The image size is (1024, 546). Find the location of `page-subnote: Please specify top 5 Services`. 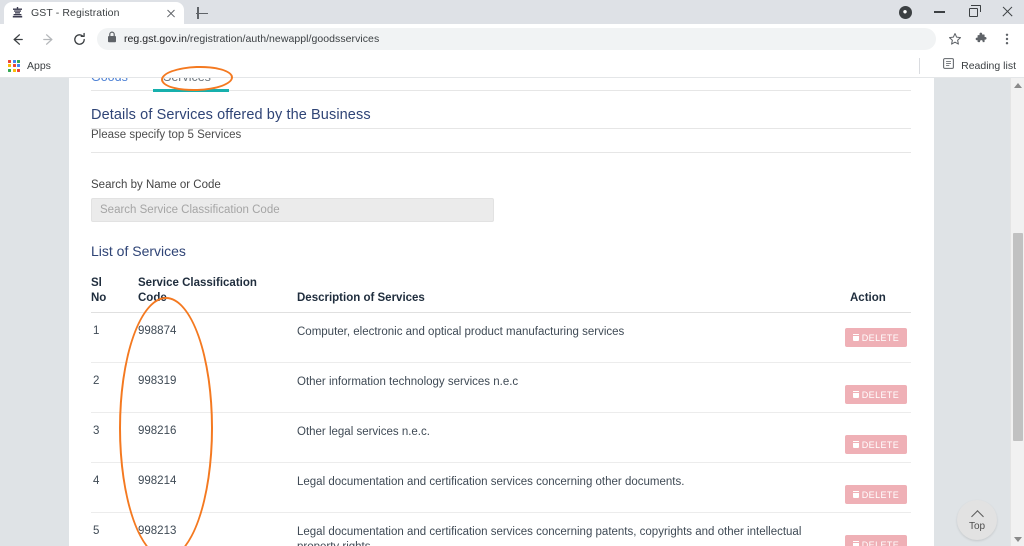

page-subnote: Please specify top 5 Services is located at coordinates (166, 135).